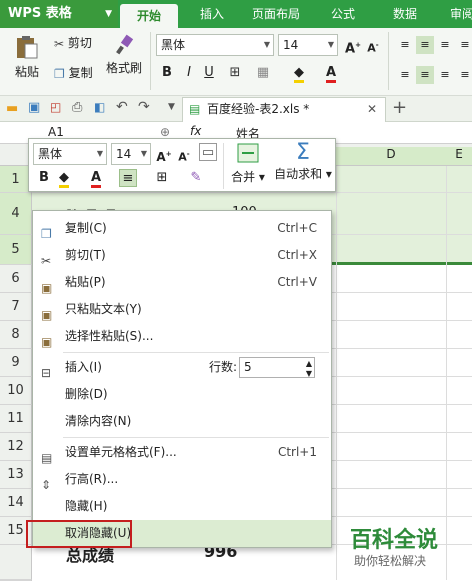  What do you see at coordinates (16, 562) in the screenshot?
I see `row-header` at bounding box center [16, 562].